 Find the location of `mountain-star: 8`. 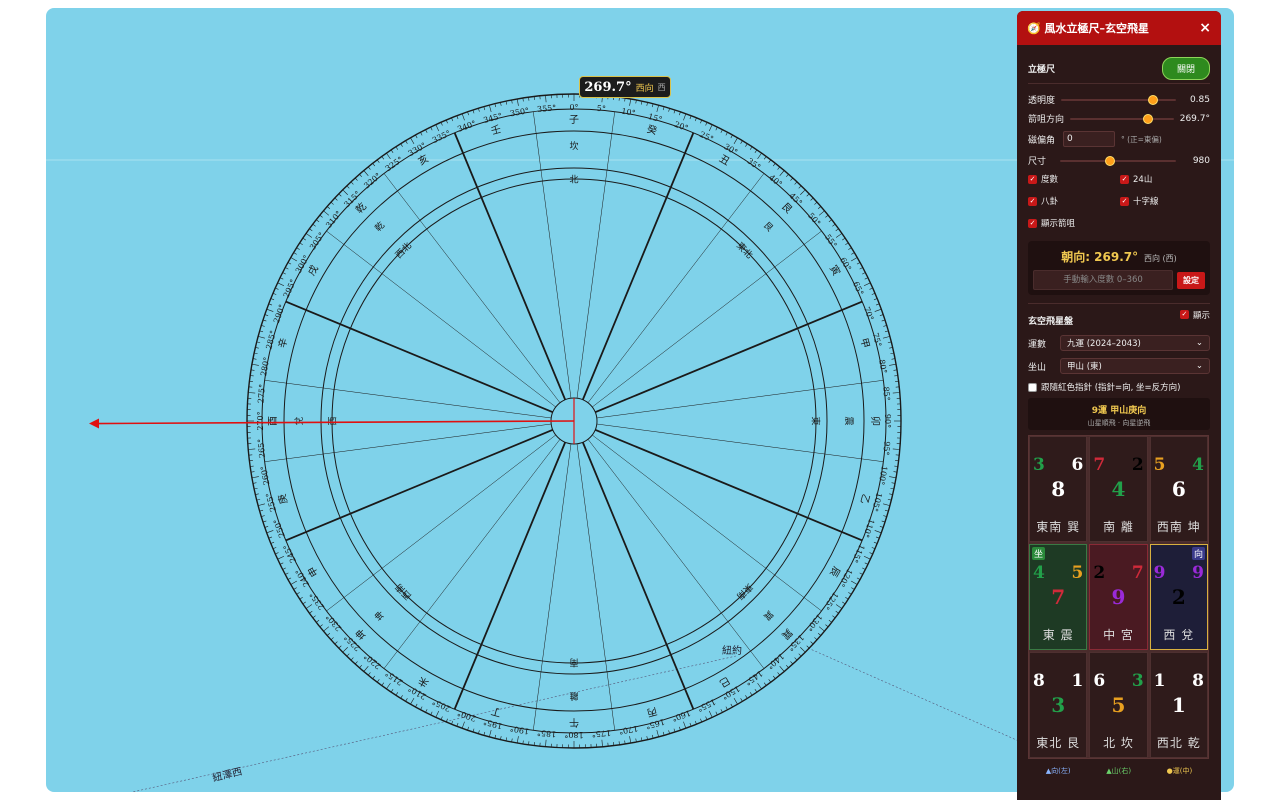

mountain-star: 8 is located at coordinates (1198, 681).